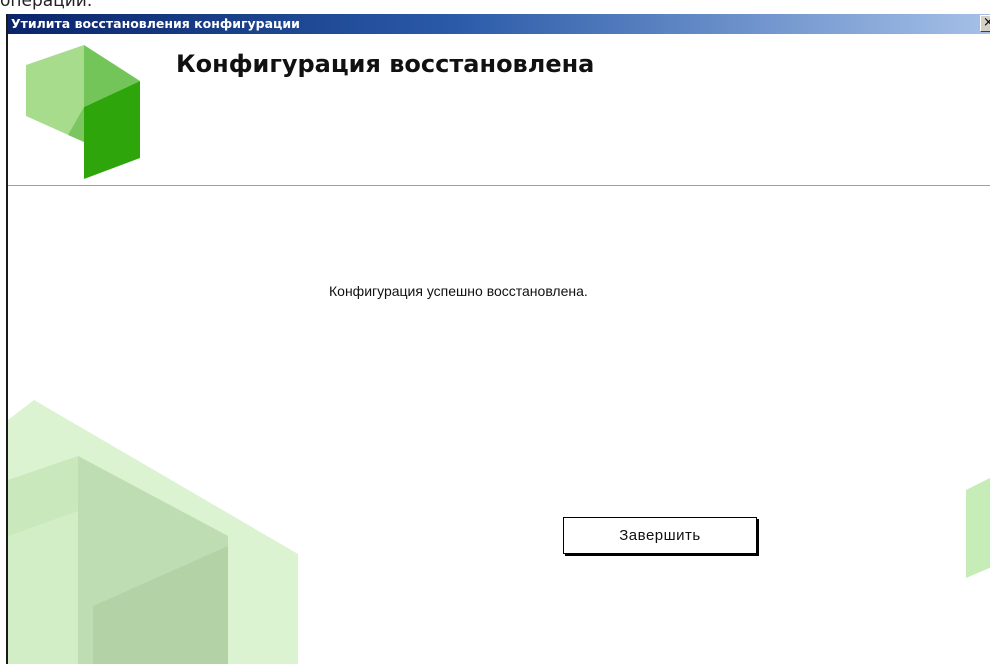 This screenshot has width=990, height=664. I want to click on status-message: Конфигурация успешно восстановлена., so click(458, 291).